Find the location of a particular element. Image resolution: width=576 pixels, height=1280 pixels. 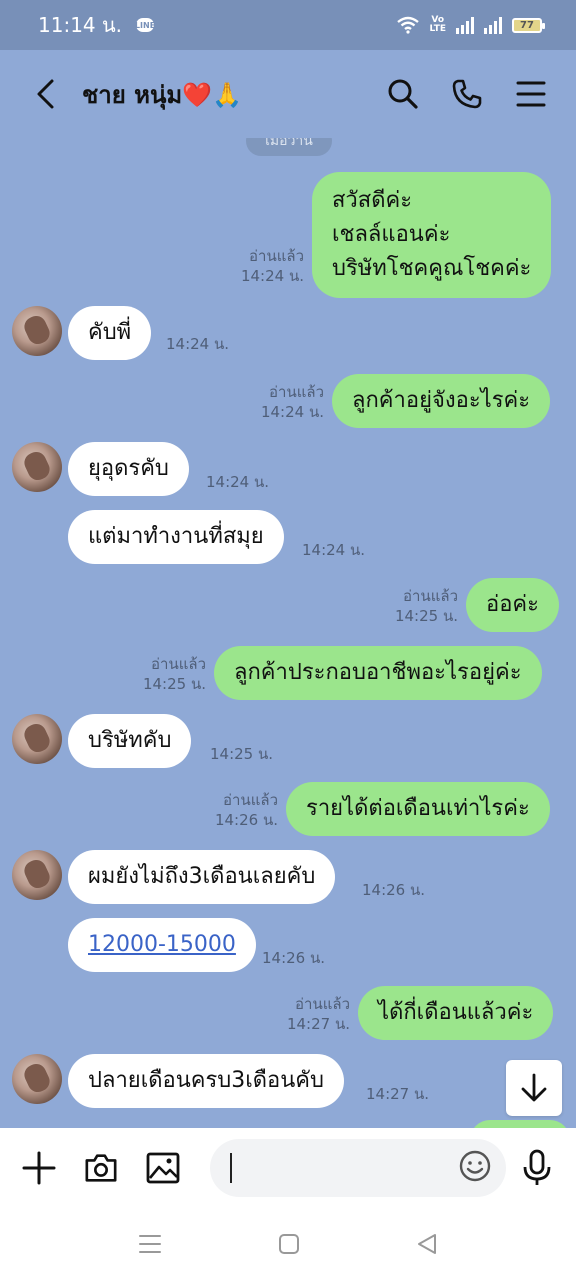

message-bubble-out: ลูกค้าอยู่จังอะไรค่ะ is located at coordinates (441, 401).